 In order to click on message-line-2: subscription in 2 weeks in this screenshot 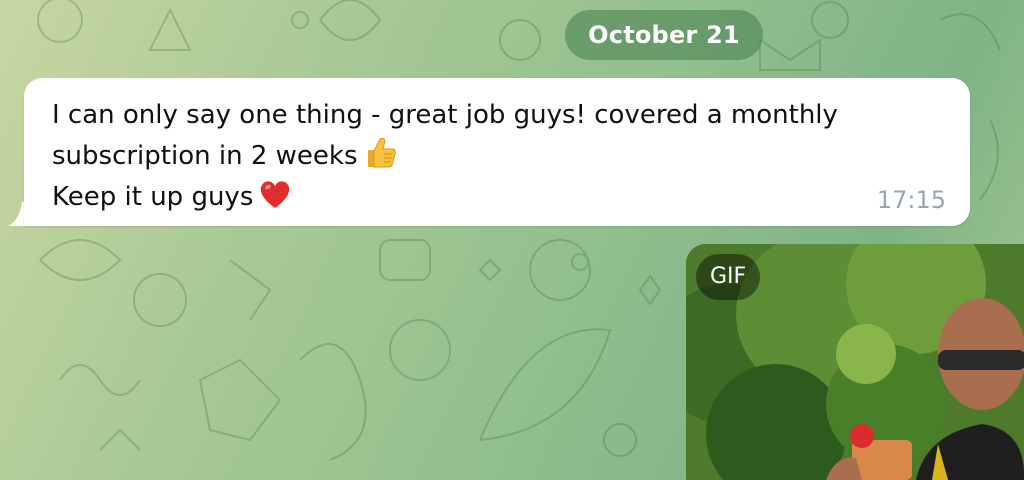, I will do `click(205, 156)`.